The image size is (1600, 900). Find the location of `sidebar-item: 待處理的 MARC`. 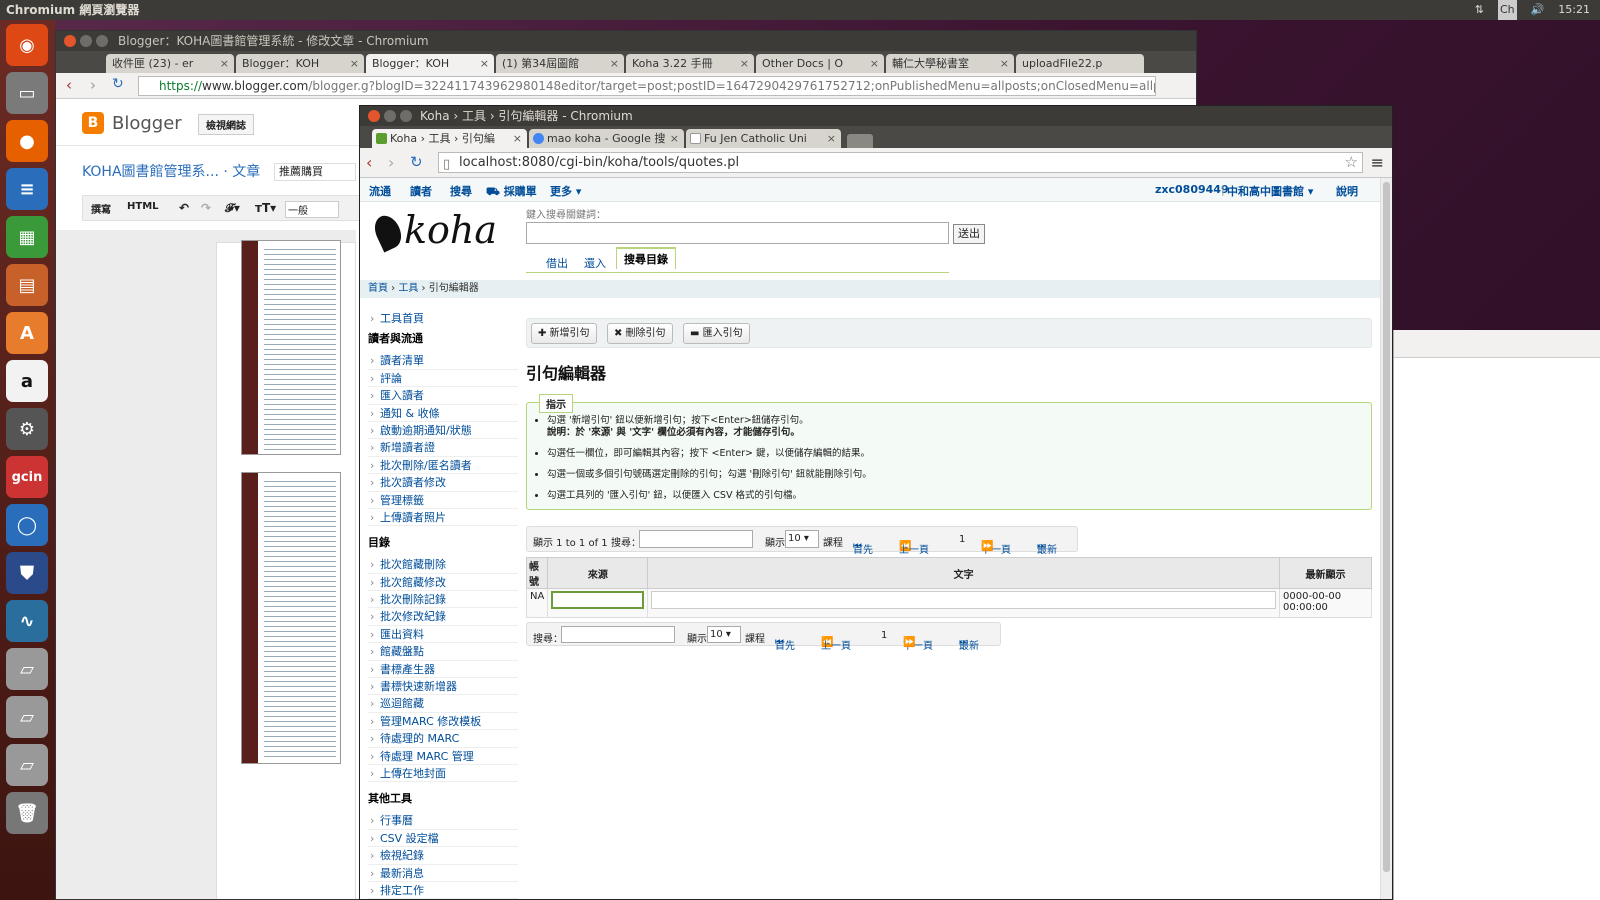

sidebar-item: 待處理的 MARC is located at coordinates (443, 739).